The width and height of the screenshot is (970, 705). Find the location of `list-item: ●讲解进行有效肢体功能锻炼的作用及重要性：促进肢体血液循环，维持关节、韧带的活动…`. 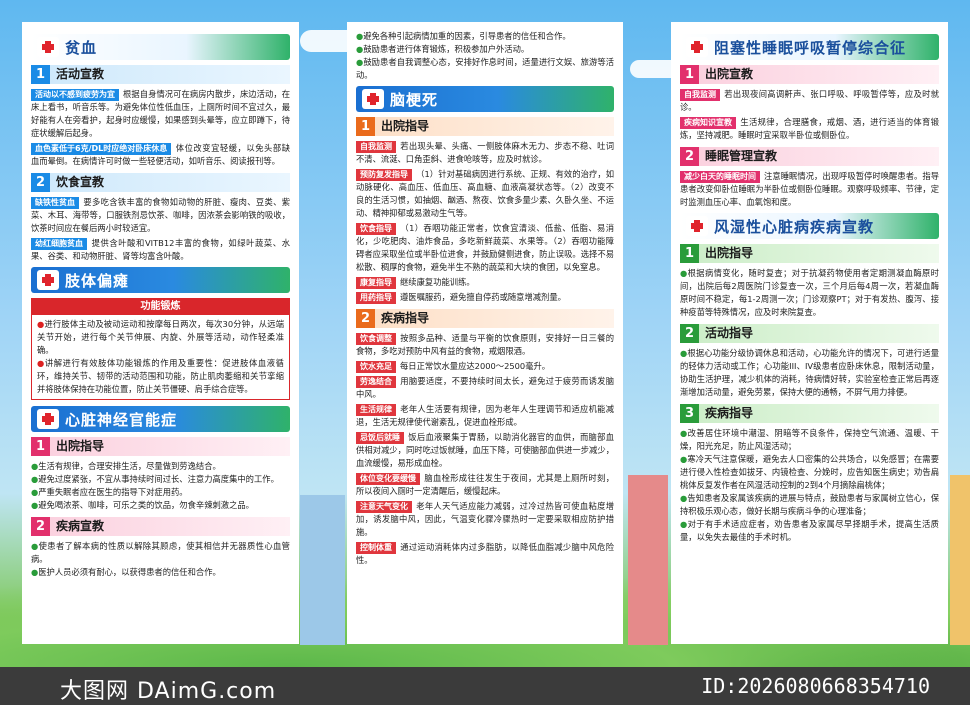

list-item: ●讲解进行有效肢体功能锻炼的作用及重要性：促进肢体血液循环，维持关节、韧带的活动… is located at coordinates (160, 376).